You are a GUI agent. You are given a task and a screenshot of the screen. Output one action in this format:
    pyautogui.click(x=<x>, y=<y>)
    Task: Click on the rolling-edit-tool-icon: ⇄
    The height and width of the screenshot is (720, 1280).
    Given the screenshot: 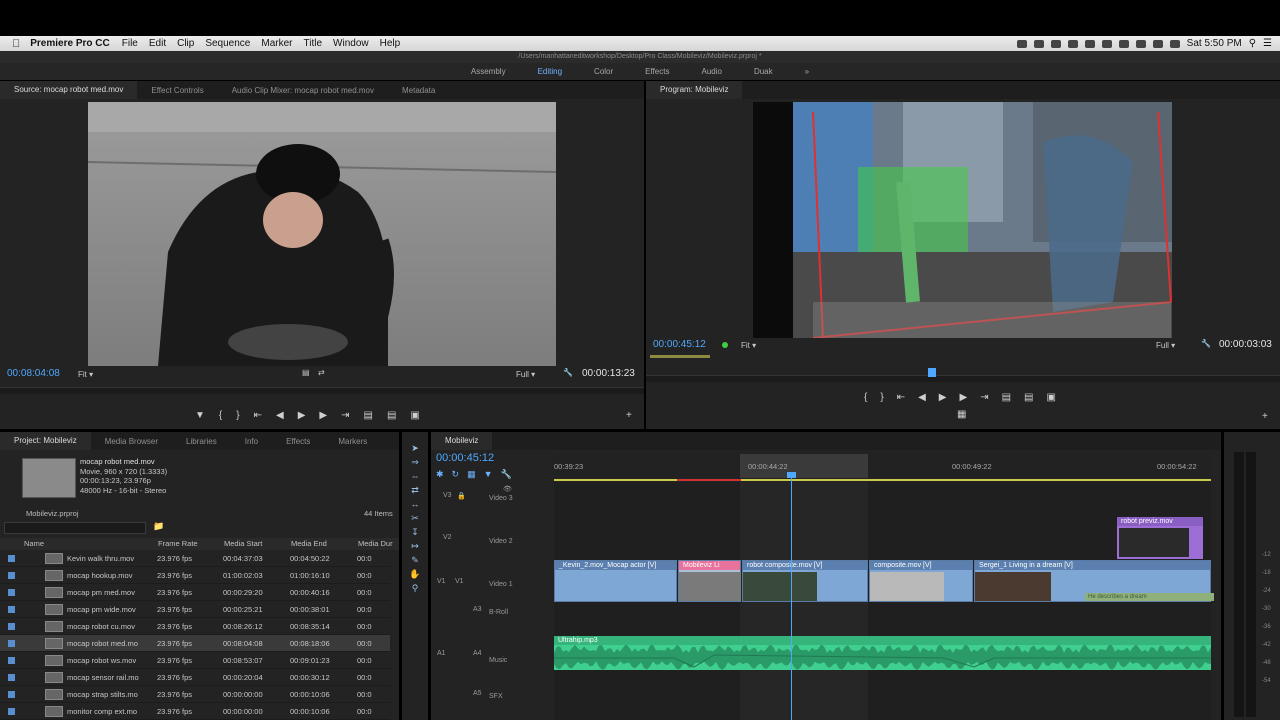 What is the action you would take?
    pyautogui.click(x=415, y=490)
    